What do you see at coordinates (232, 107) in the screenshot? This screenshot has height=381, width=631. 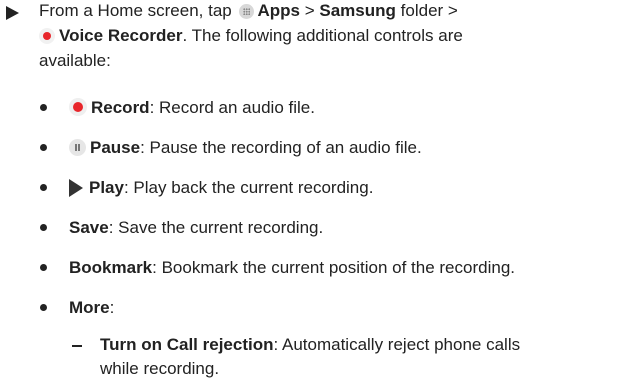 I see `record-desc: : Record an audio file.` at bounding box center [232, 107].